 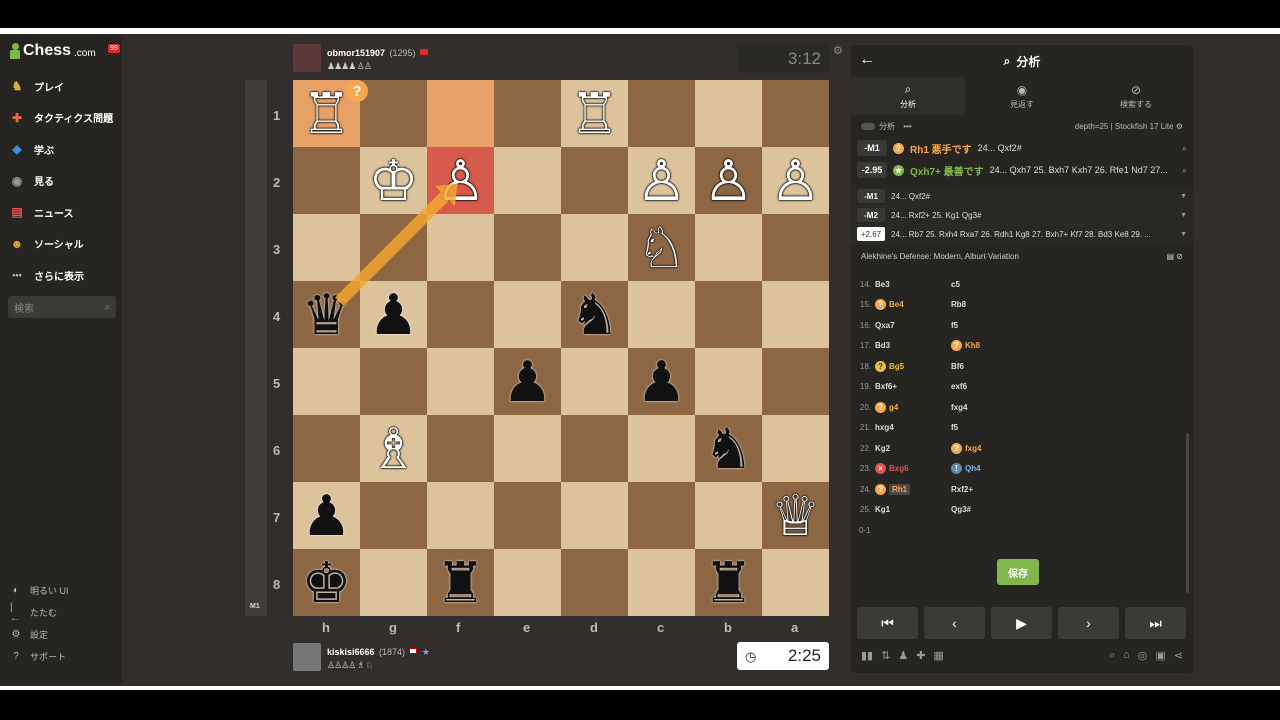 I want to click on square-f8: ♜, so click(x=460, y=582).